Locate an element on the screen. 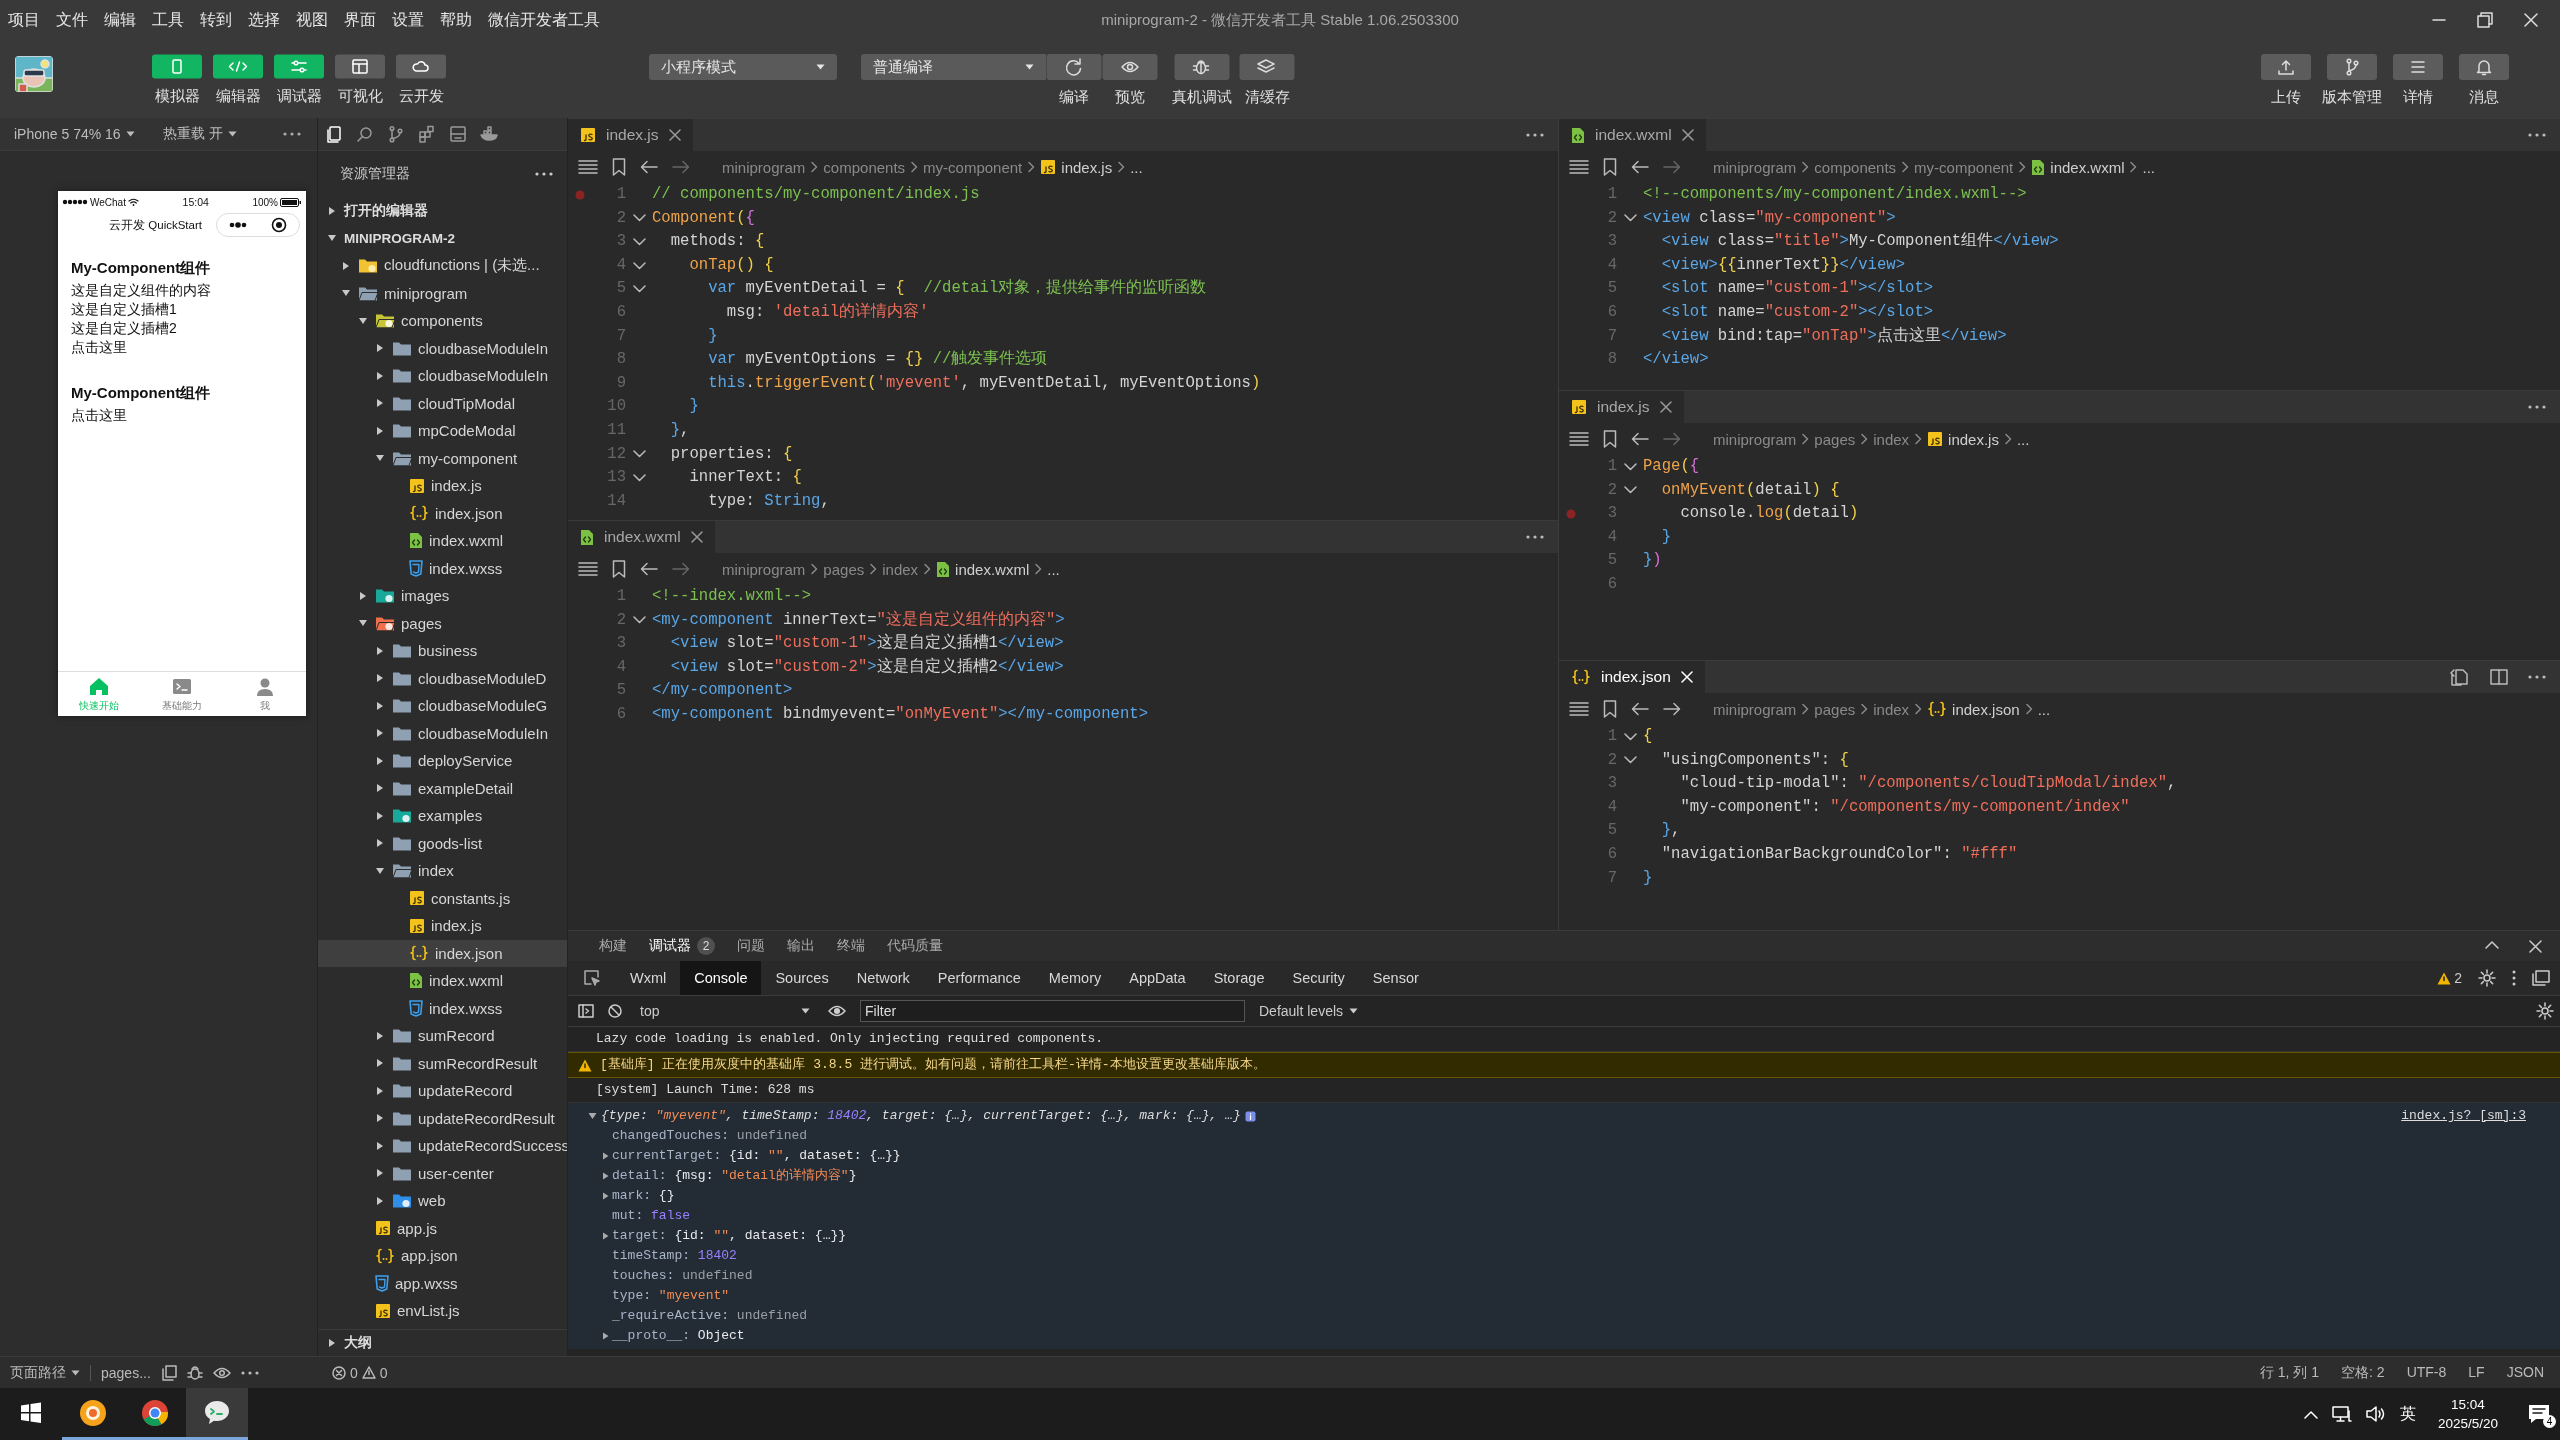 The height and width of the screenshot is (1440, 2560). view-toggle-button: 编辑器 is located at coordinates (238, 80).